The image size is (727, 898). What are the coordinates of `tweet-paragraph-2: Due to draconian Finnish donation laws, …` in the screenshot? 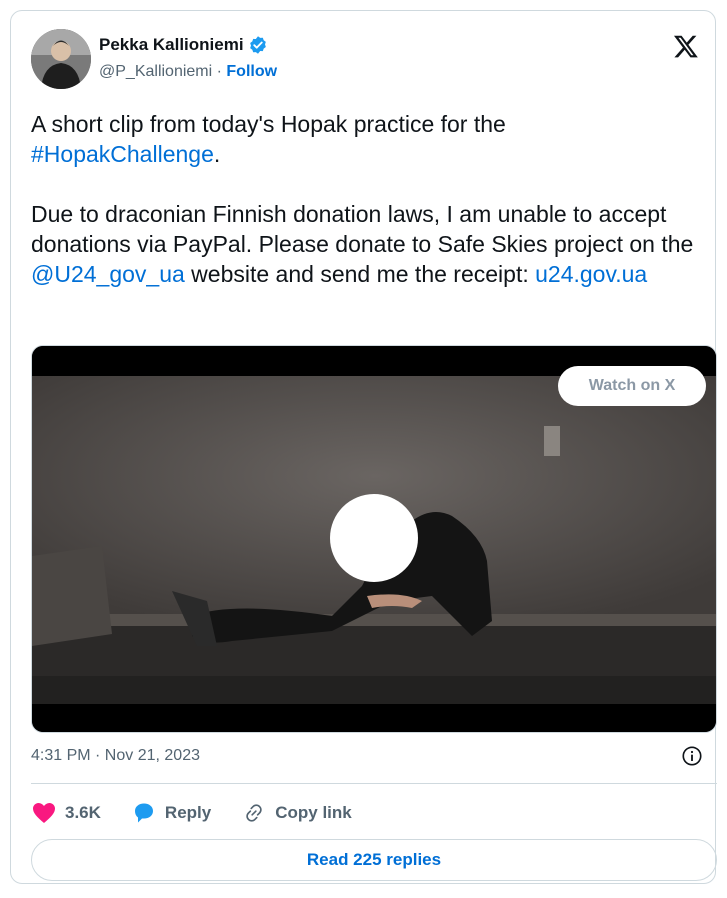 It's located at (366, 244).